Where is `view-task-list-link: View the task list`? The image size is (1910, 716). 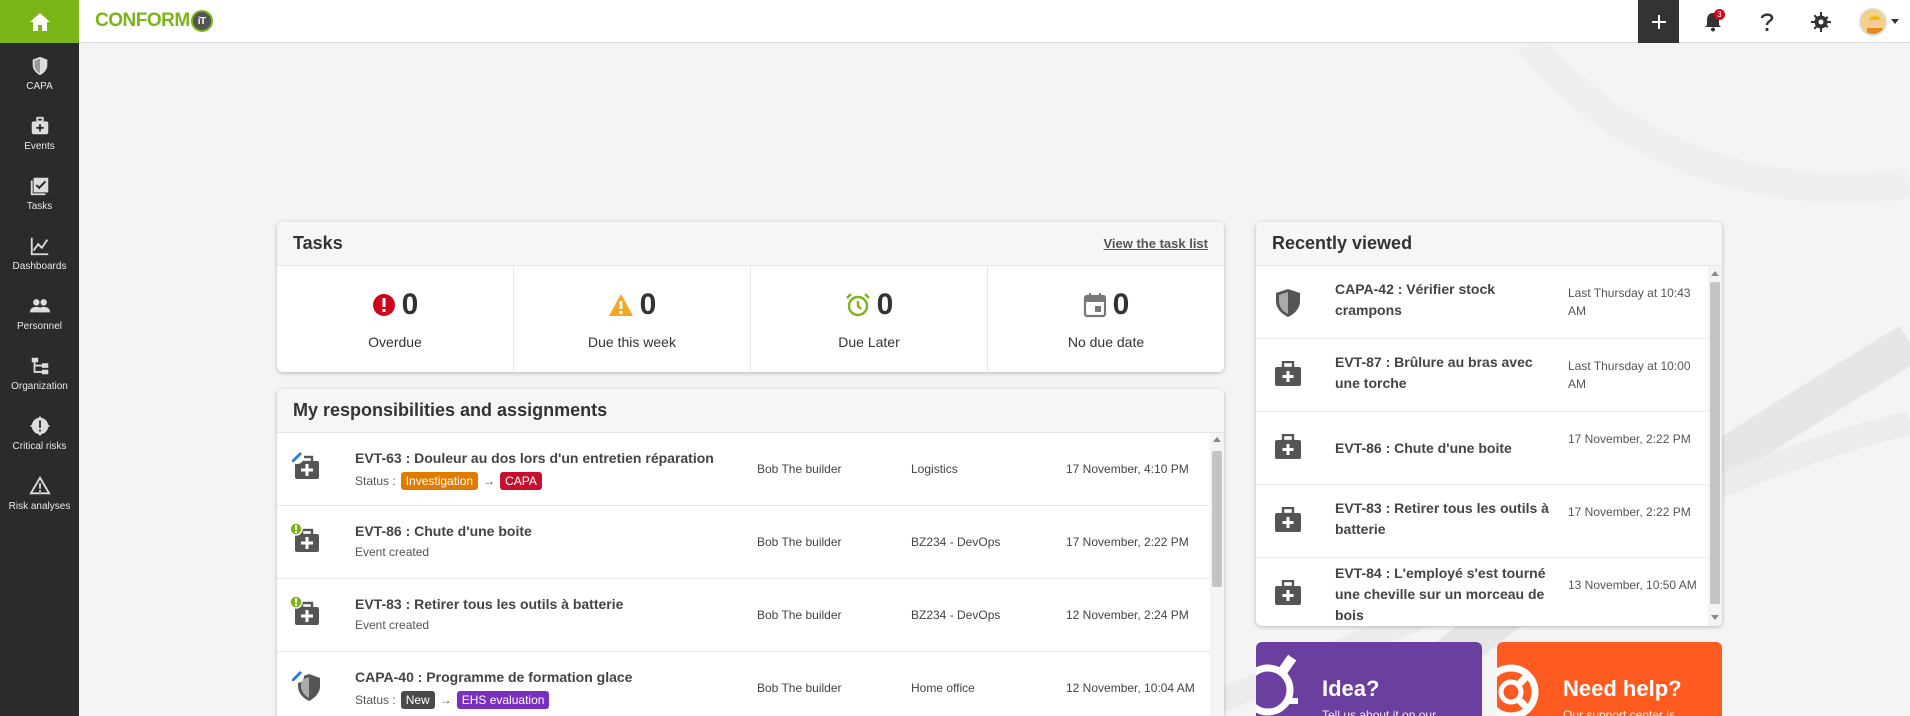
view-task-list-link: View the task list is located at coordinates (1155, 243).